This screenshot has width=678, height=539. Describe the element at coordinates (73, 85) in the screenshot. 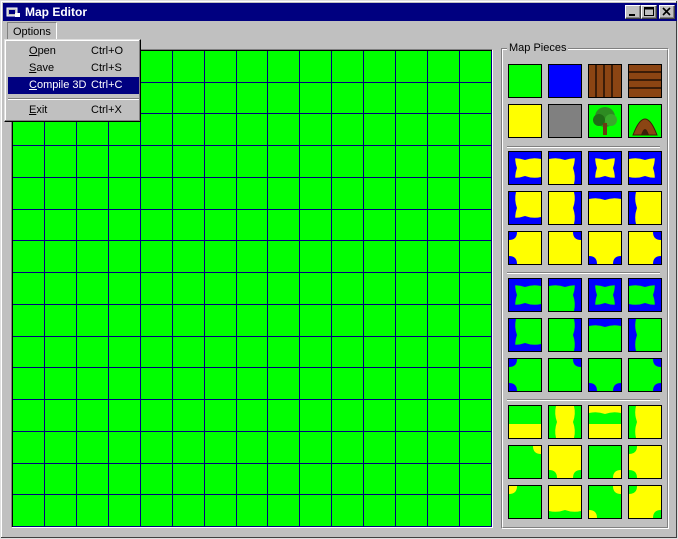

I see `menu-item-compile-3d: Compile 3D Ctrl+C` at that location.